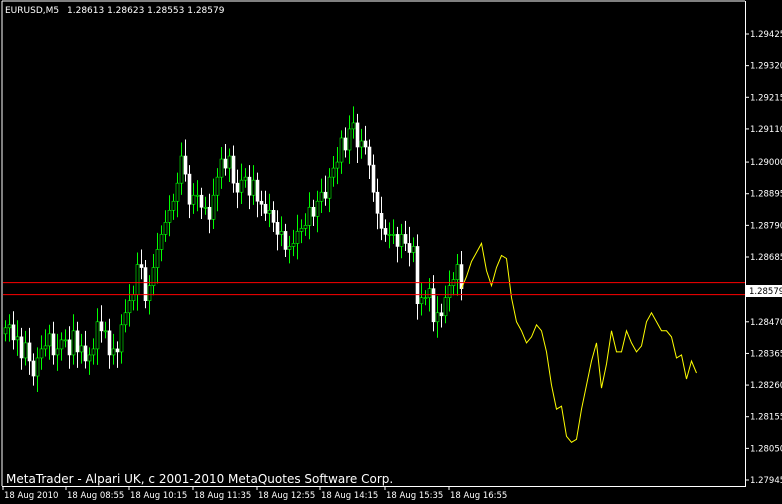 Image resolution: width=782 pixels, height=504 pixels. I want to click on y-tick-label: 1.29000, so click(766, 163).